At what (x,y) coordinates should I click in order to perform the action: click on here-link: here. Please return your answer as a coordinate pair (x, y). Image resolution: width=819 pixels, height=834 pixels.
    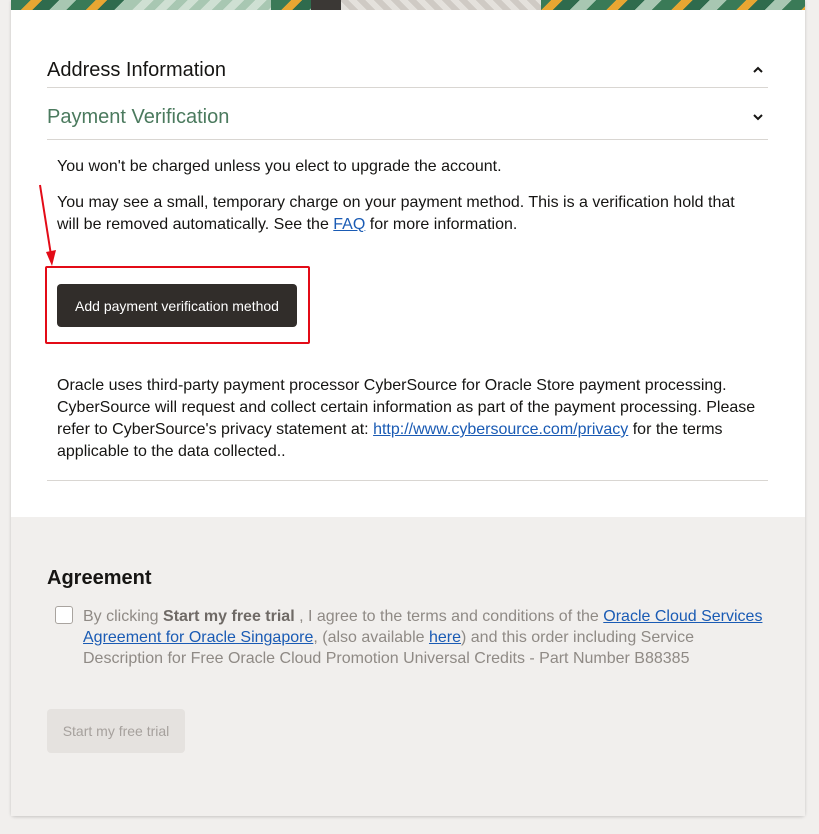
    Looking at the image, I should click on (445, 637).